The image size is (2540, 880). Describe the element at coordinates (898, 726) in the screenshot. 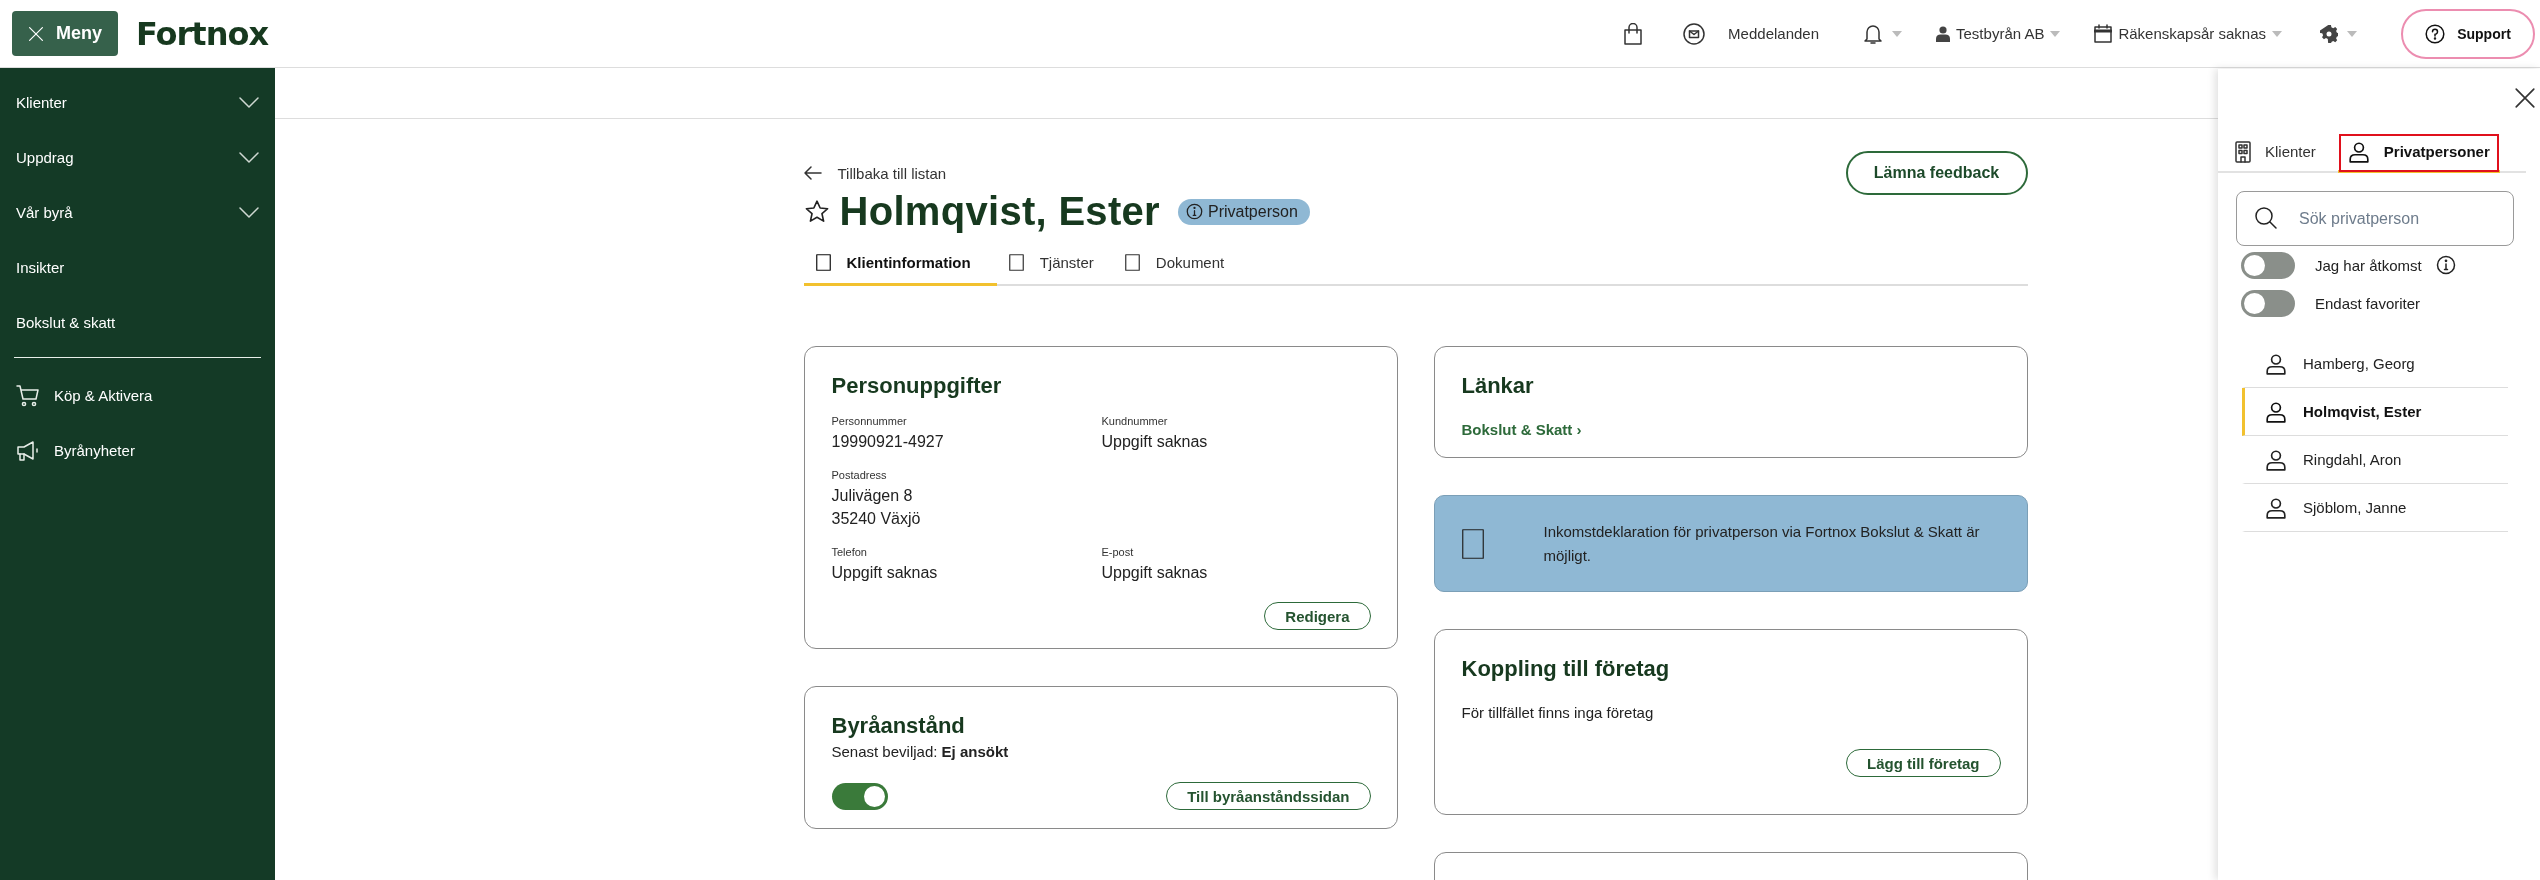

I see `card-title: Byråanstånd` at that location.